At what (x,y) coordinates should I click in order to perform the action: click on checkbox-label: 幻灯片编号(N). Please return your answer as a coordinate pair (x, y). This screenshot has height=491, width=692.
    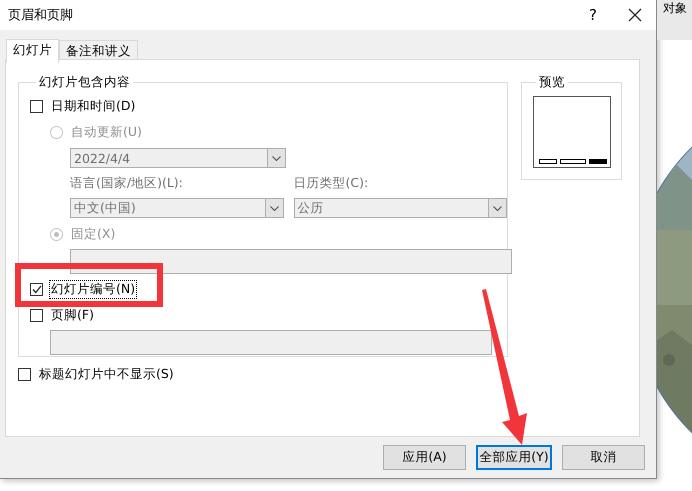
    Looking at the image, I should click on (93, 289).